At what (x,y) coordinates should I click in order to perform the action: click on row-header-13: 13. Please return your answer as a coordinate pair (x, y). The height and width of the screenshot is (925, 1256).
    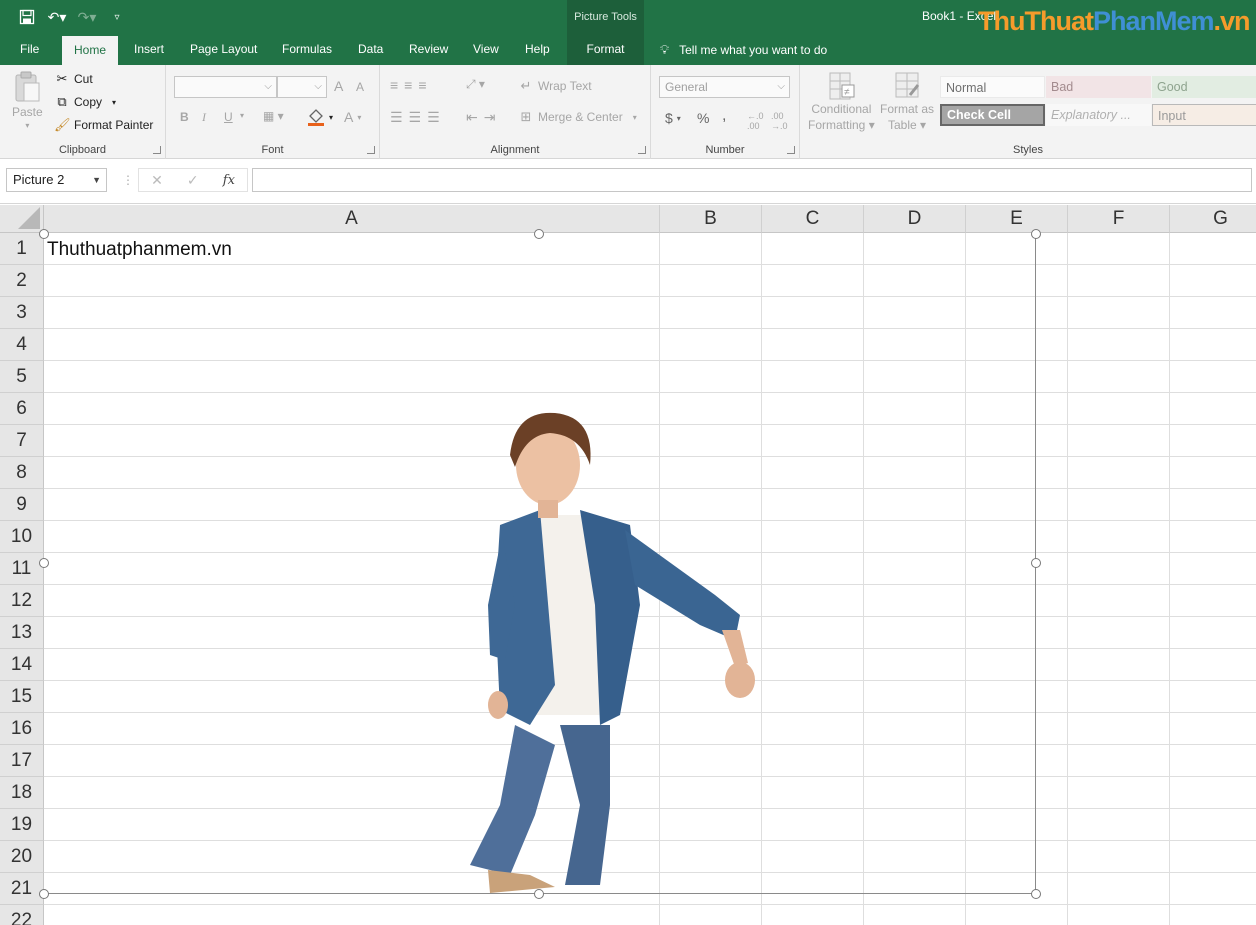
    Looking at the image, I should click on (22, 633).